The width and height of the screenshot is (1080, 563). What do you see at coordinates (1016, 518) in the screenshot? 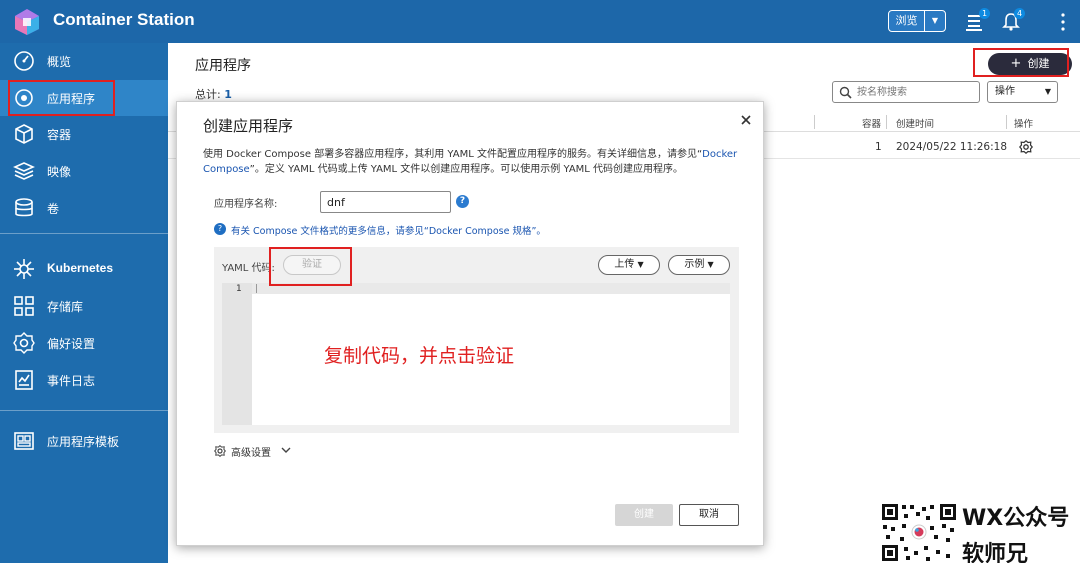
I see `watermark-line1: WX公众号` at bounding box center [1016, 518].